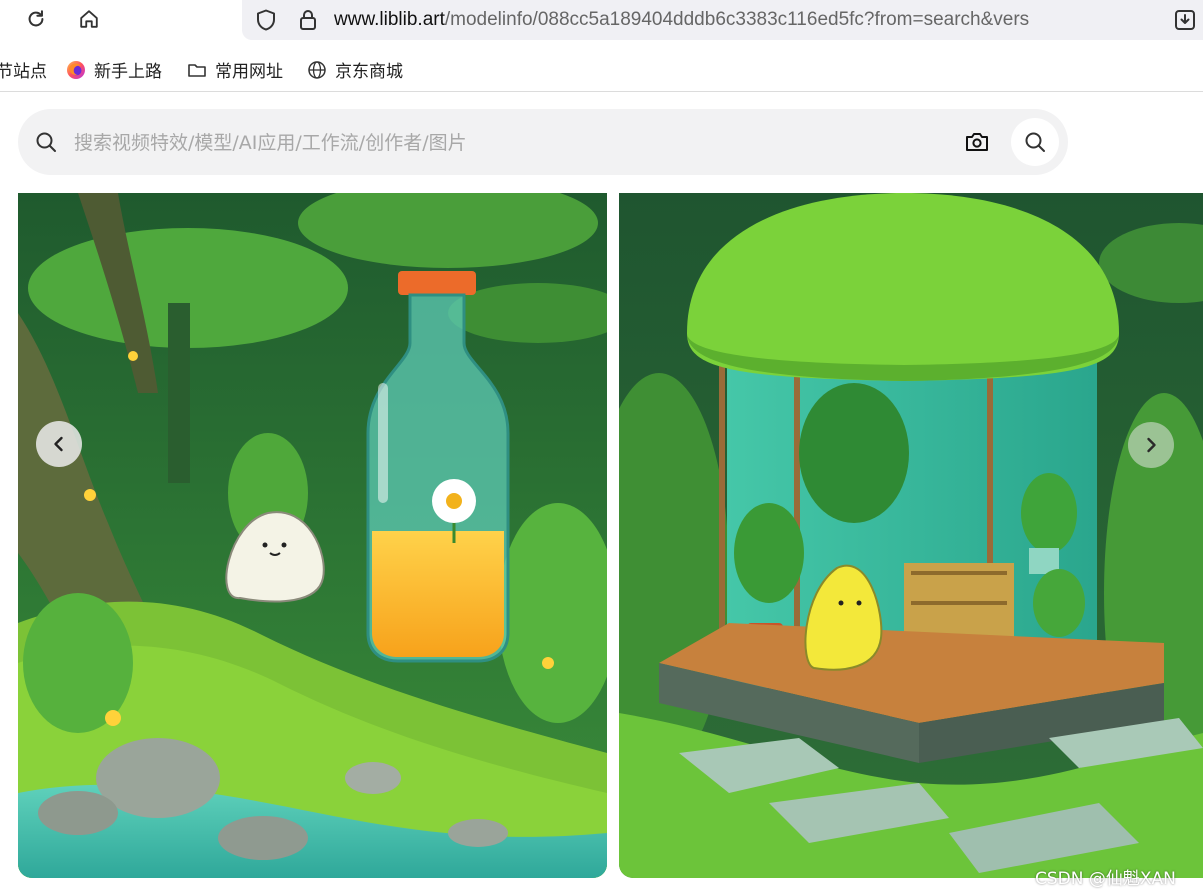 Image resolution: width=1203 pixels, height=896 pixels. Describe the element at coordinates (389, 19) in the screenshot. I see `url-domain: www.liblib.art` at that location.